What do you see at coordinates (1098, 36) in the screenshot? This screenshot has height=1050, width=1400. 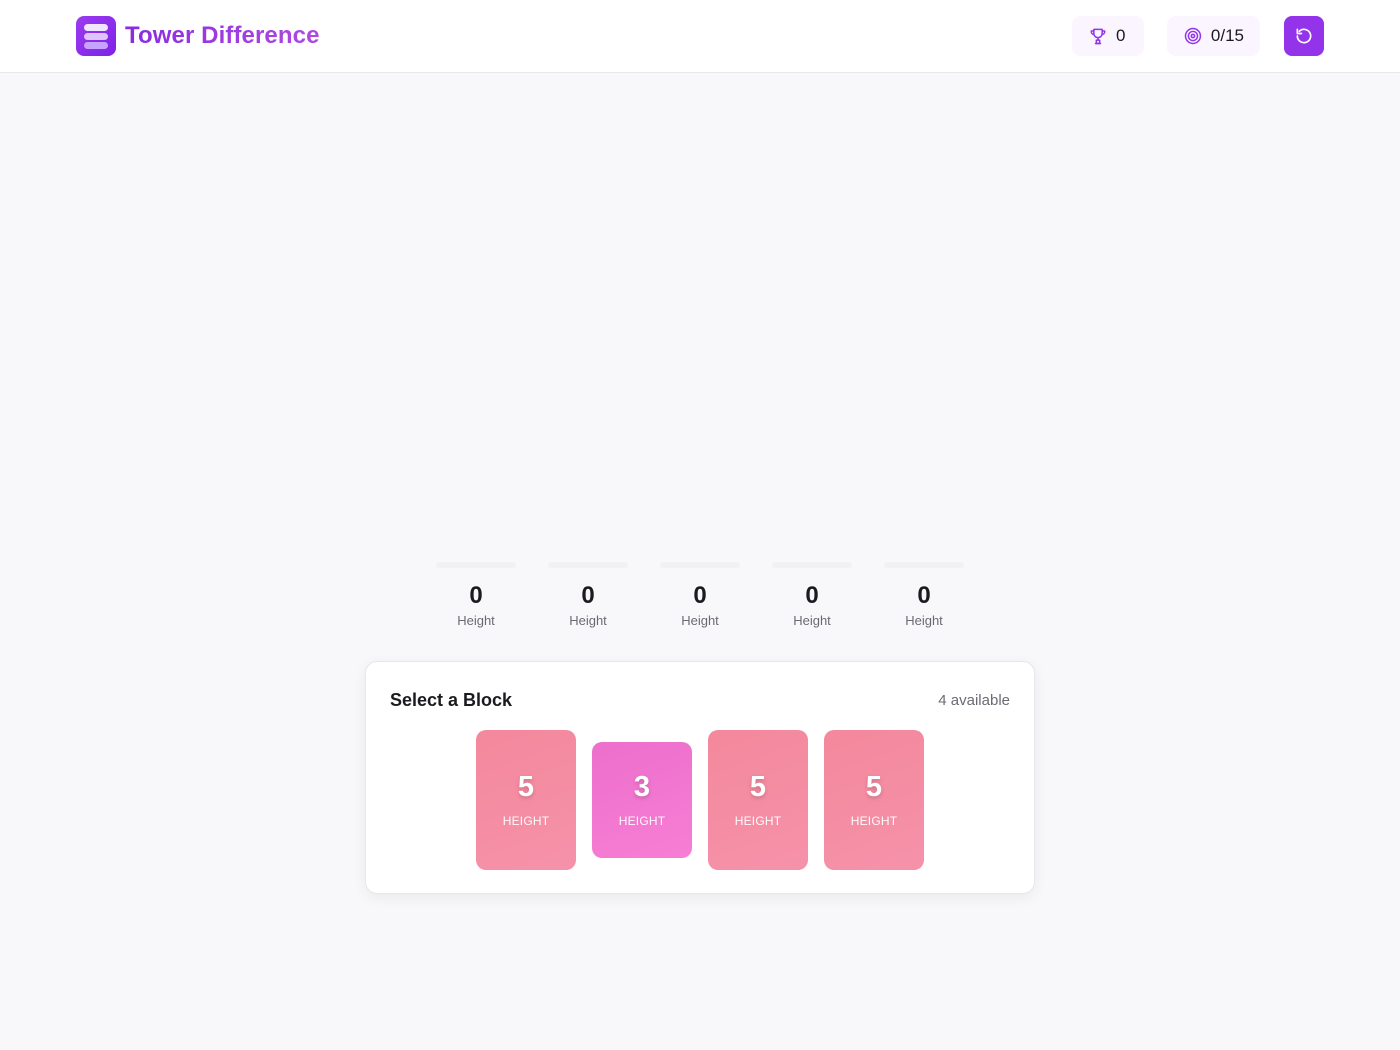 I see `trophy-icon` at bounding box center [1098, 36].